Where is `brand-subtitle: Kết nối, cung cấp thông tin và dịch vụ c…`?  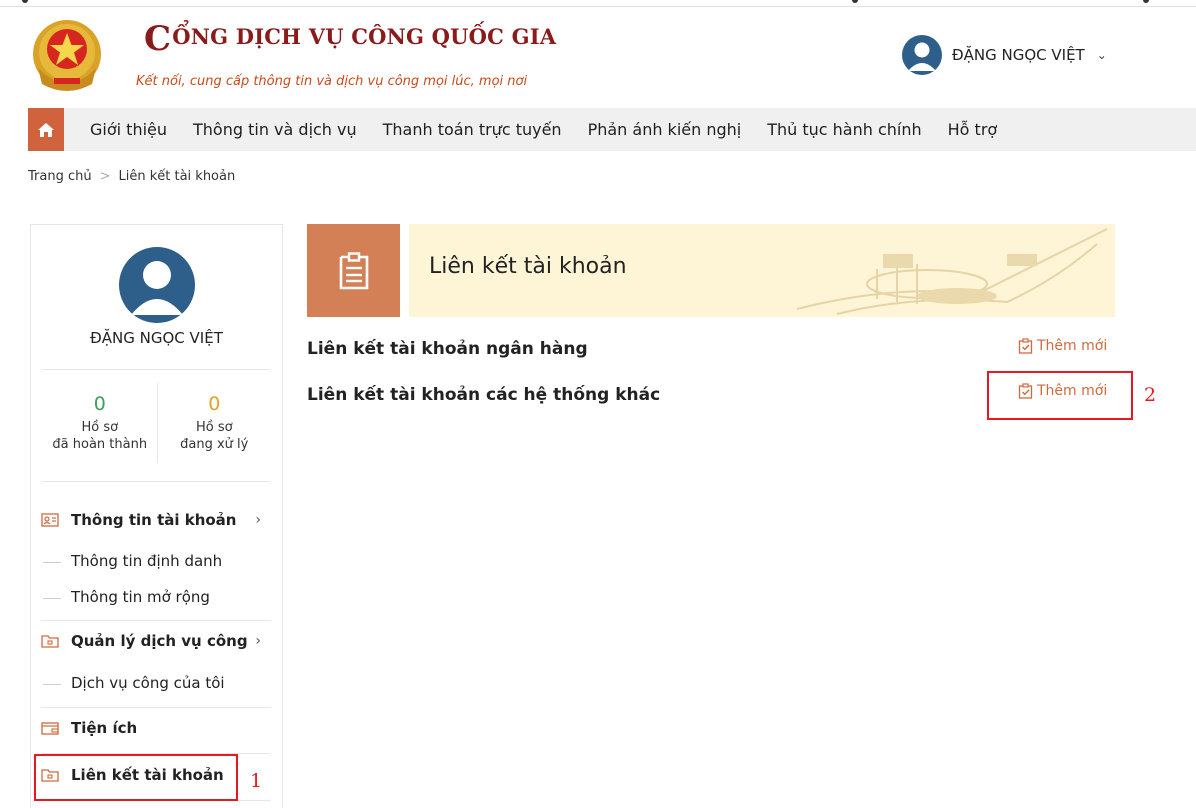
brand-subtitle: Kết nối, cung cấp thông tin và dịch vụ c… is located at coordinates (332, 81).